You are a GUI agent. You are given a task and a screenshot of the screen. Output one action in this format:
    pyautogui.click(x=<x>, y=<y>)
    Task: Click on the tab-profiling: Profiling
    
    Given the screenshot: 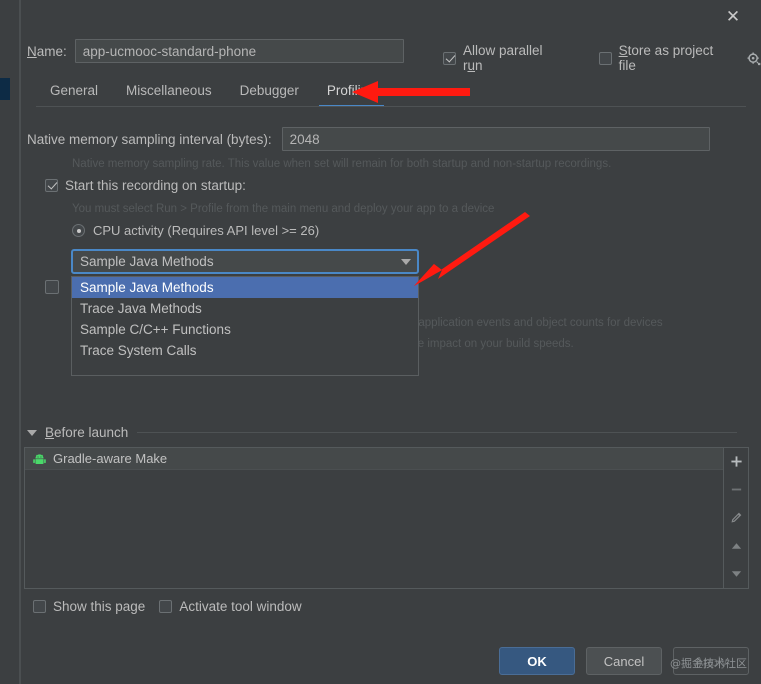 What is the action you would take?
    pyautogui.click(x=351, y=95)
    